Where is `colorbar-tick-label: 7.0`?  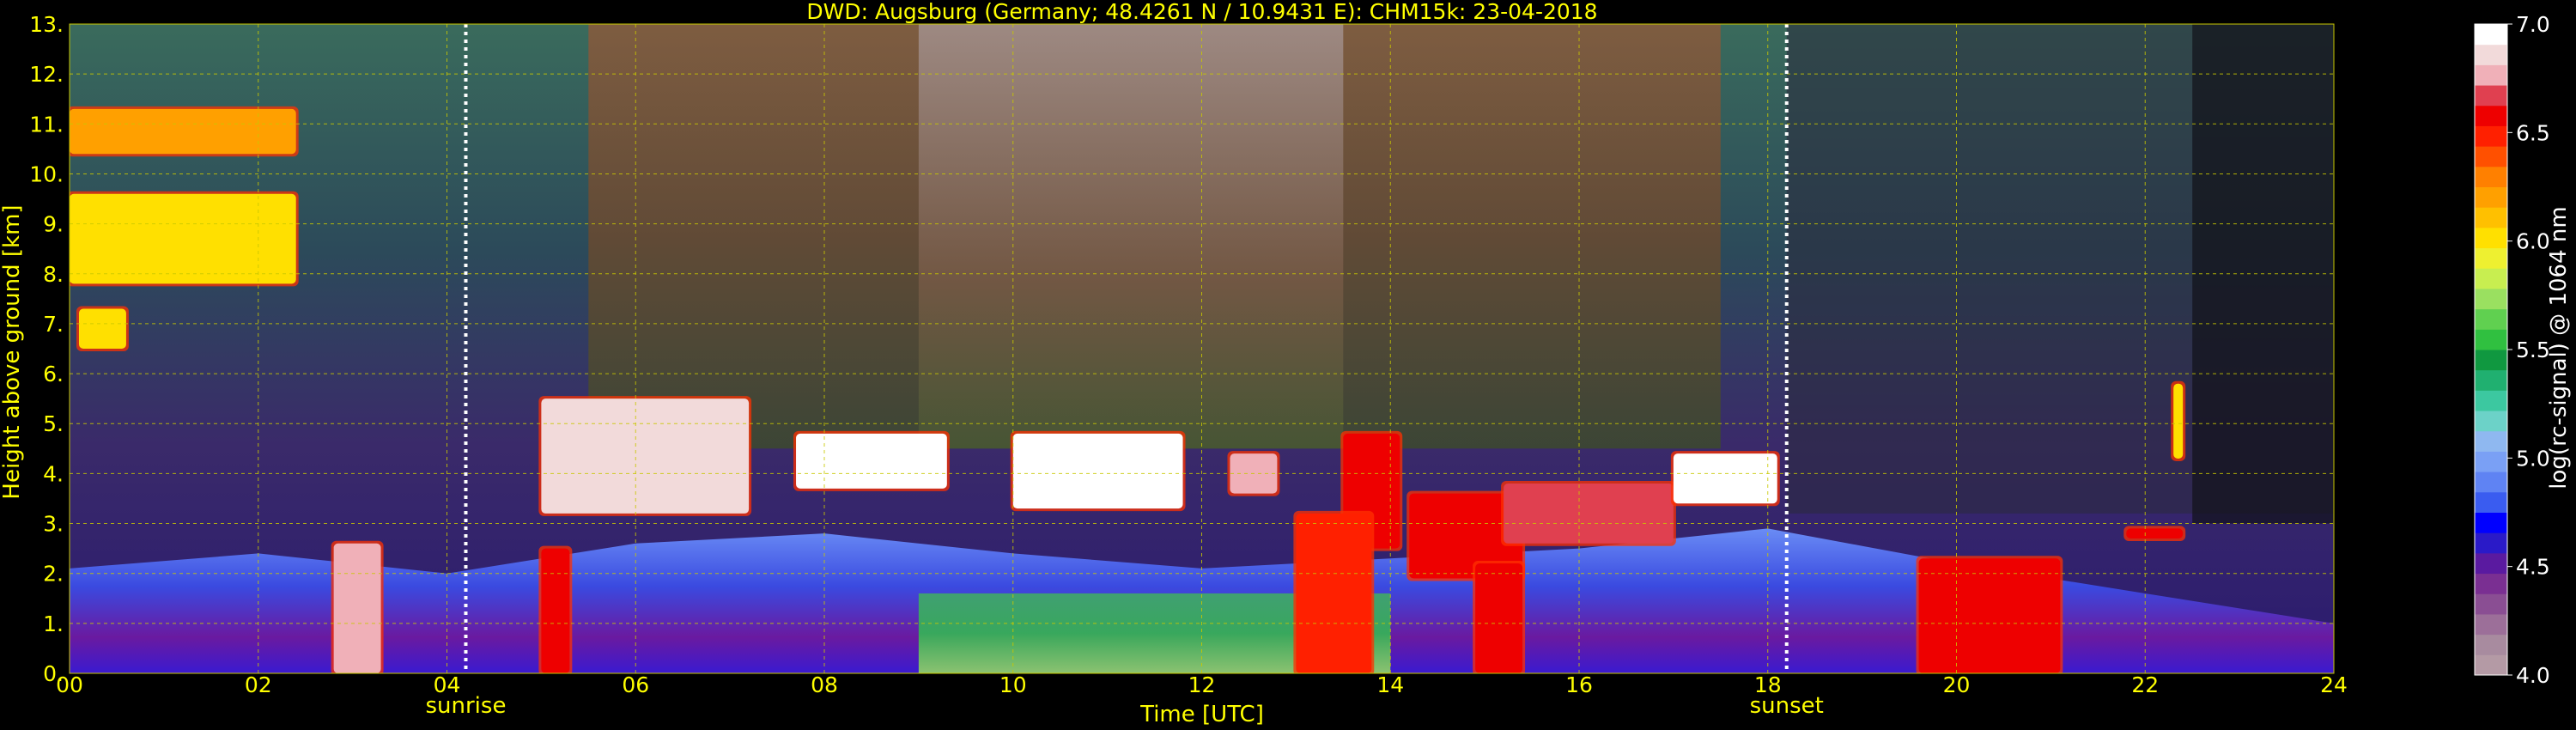 colorbar-tick-label: 7.0 is located at coordinates (2533, 24).